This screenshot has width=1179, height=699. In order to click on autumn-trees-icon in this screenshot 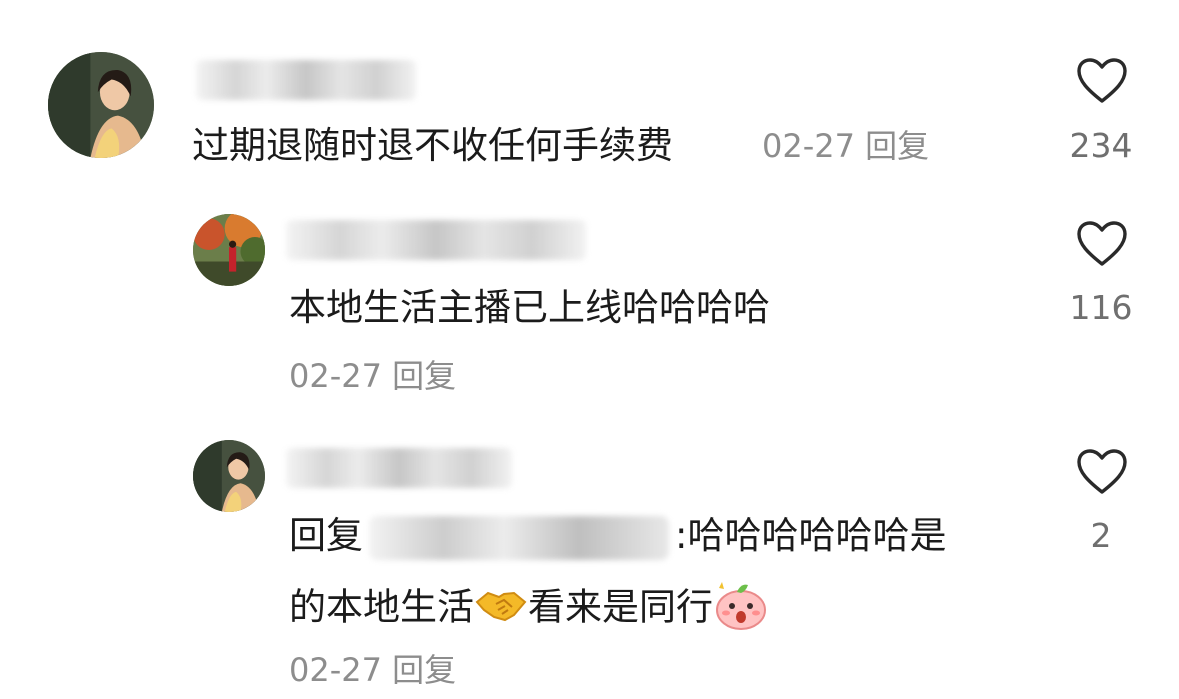, I will do `click(229, 250)`.